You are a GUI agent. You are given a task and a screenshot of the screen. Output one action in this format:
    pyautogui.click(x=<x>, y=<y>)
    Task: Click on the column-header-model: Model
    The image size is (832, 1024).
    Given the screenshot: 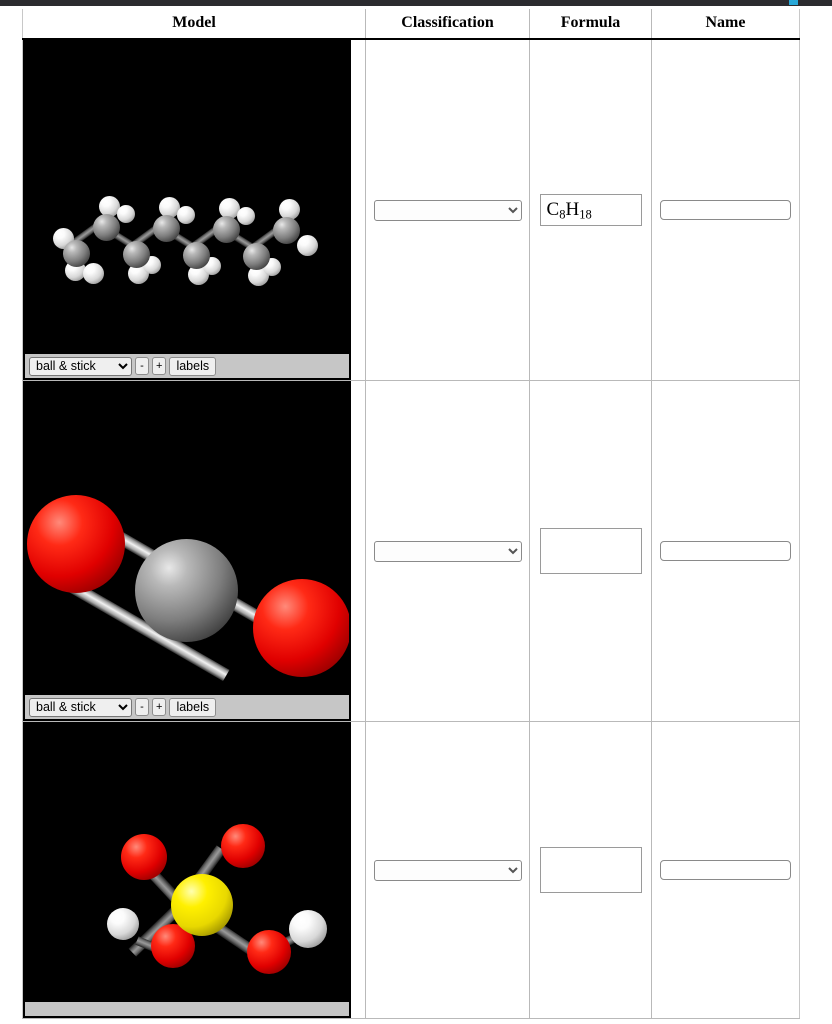 What is the action you would take?
    pyautogui.click(x=194, y=24)
    